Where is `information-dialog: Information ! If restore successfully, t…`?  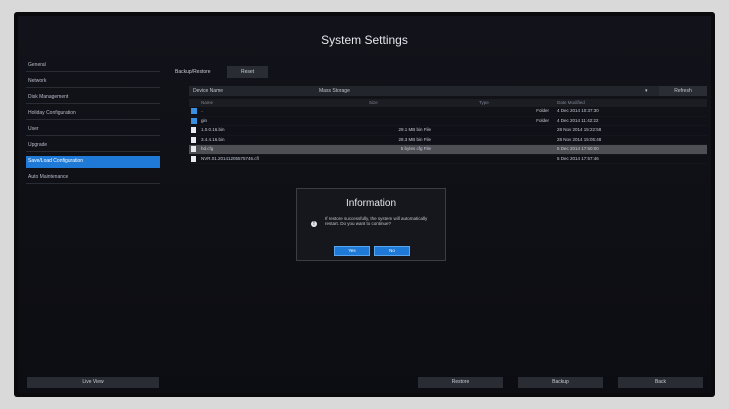 information-dialog: Information ! If restore successfully, t… is located at coordinates (371, 224).